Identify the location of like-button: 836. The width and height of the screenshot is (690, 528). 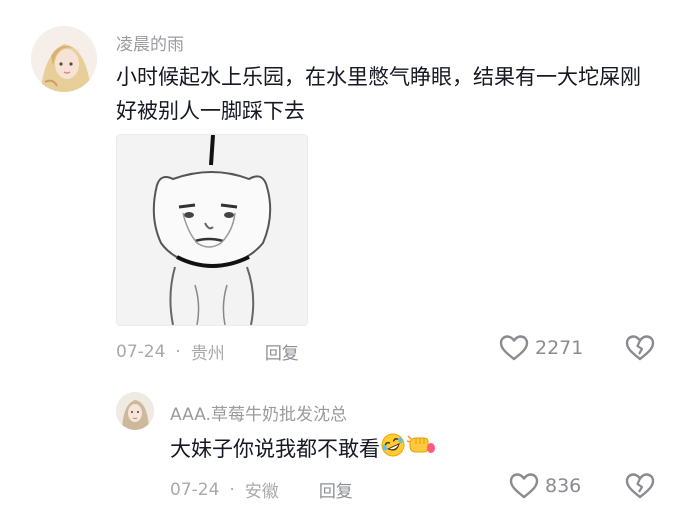
(545, 486).